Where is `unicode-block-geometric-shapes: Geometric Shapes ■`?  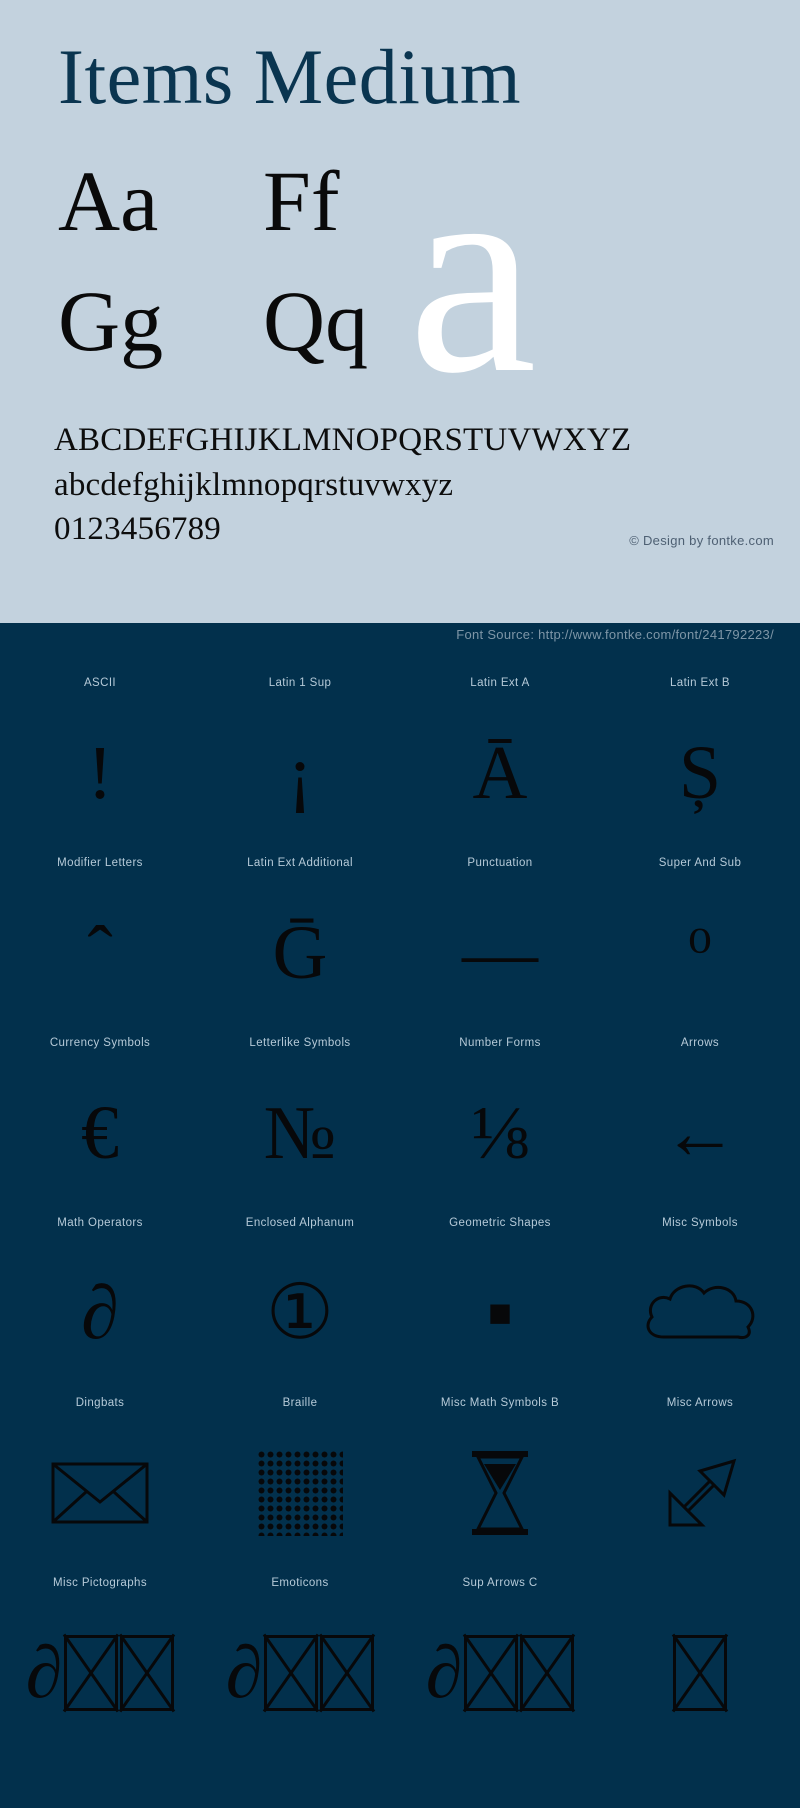
unicode-block-geometric-shapes: Geometric Shapes ■ is located at coordinates (500, 1303).